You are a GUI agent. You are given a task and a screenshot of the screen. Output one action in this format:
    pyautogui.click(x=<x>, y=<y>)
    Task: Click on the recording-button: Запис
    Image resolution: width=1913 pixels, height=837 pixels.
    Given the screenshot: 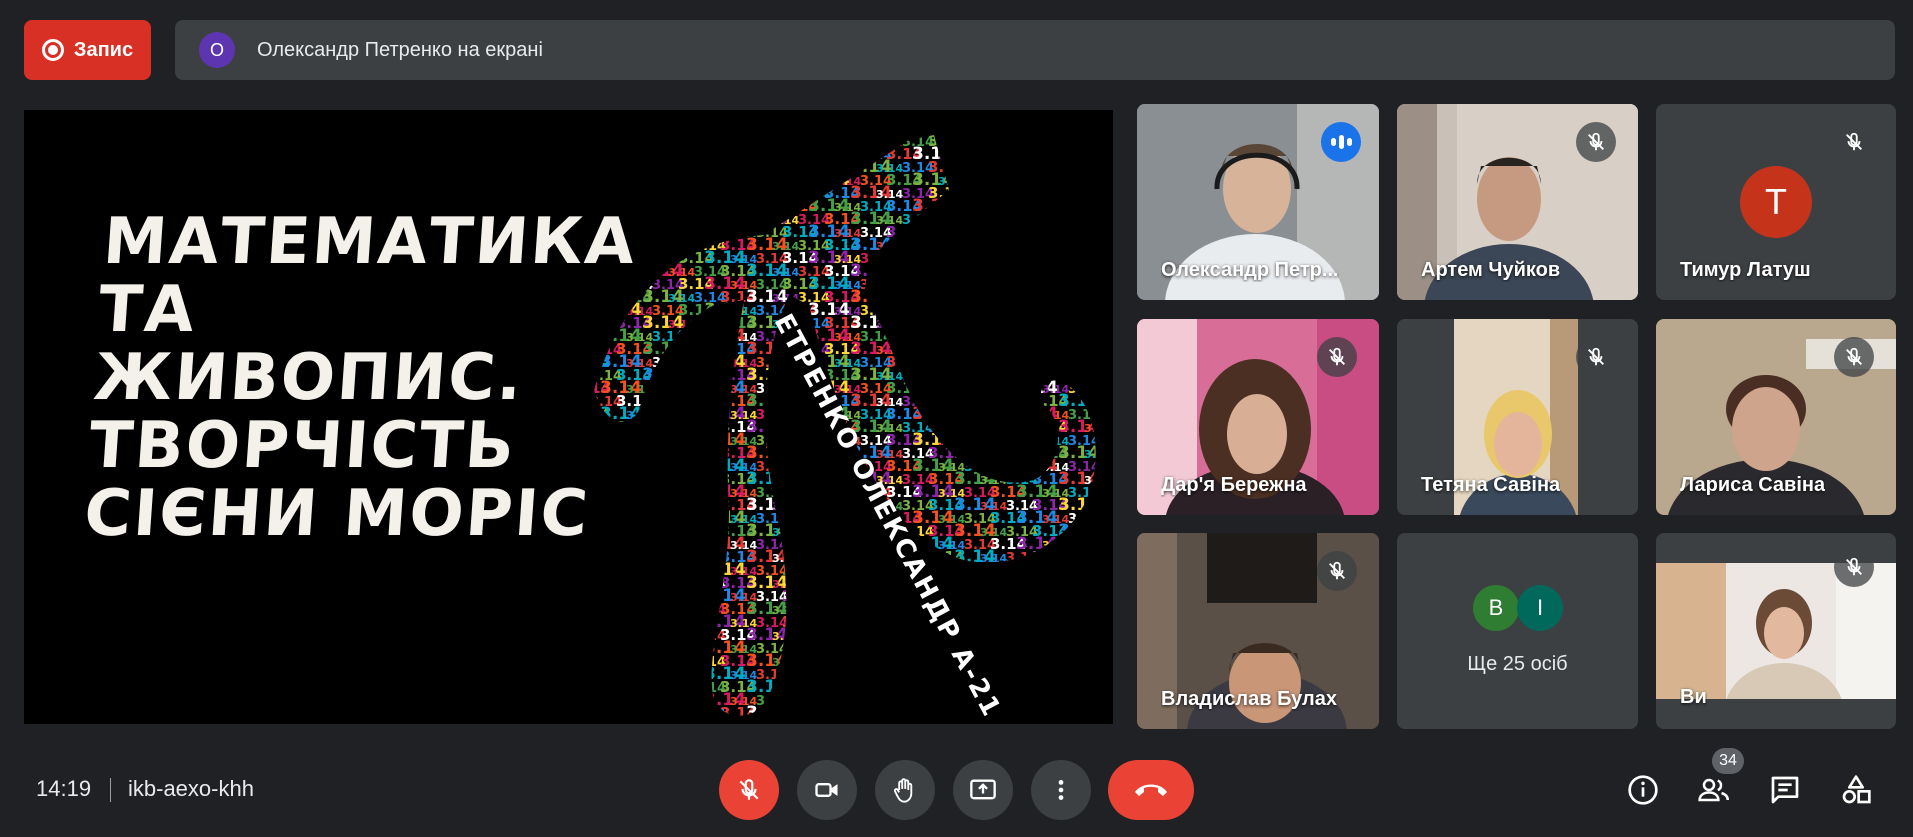 What is the action you would take?
    pyautogui.click(x=87, y=50)
    